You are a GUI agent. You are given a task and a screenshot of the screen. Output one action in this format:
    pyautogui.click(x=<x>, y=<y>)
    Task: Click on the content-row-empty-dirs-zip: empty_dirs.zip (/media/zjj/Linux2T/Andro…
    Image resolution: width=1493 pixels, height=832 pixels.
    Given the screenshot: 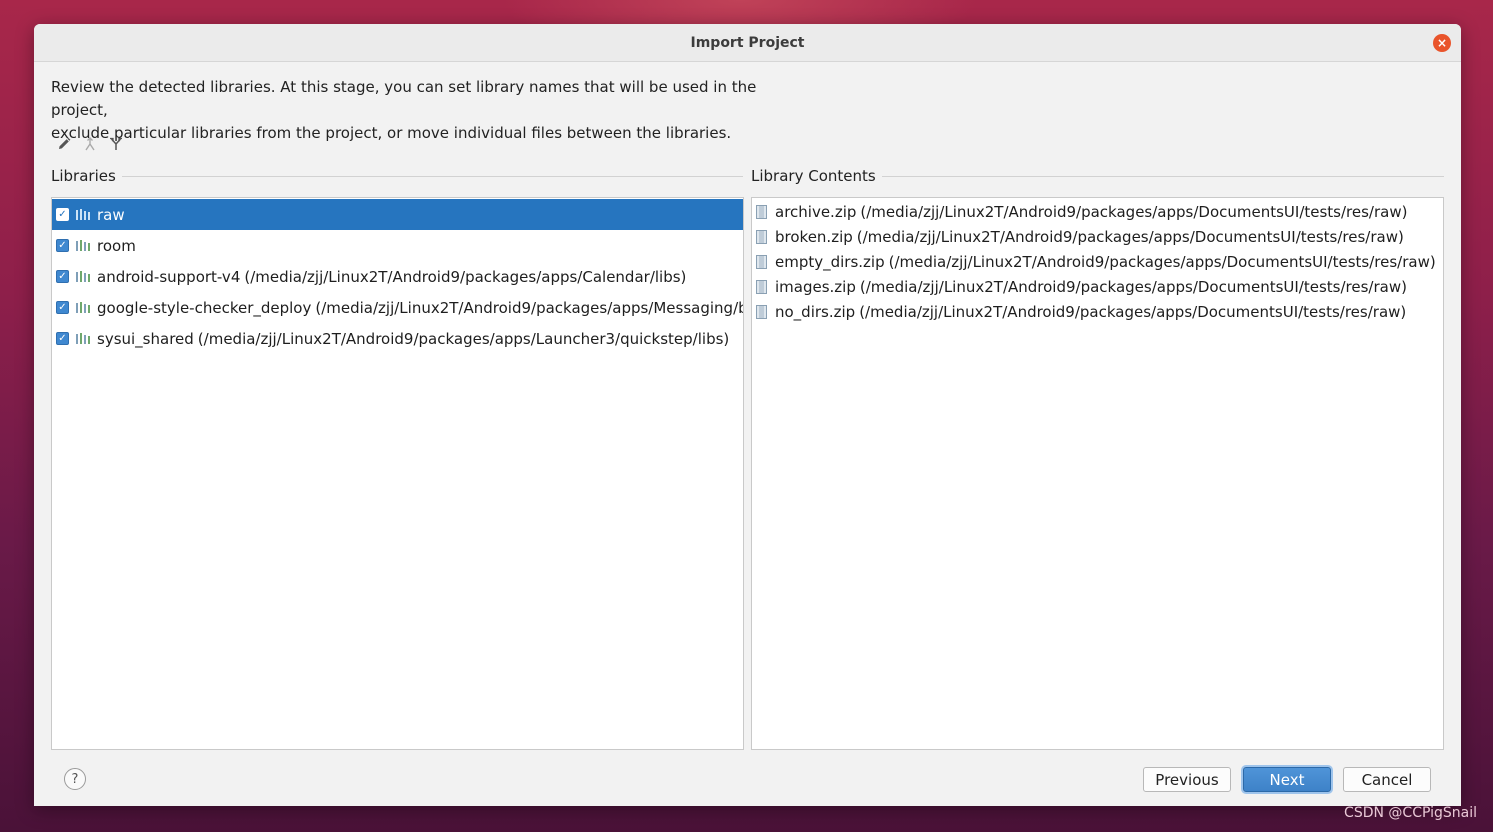 What is the action you would take?
    pyautogui.click(x=1097, y=261)
    